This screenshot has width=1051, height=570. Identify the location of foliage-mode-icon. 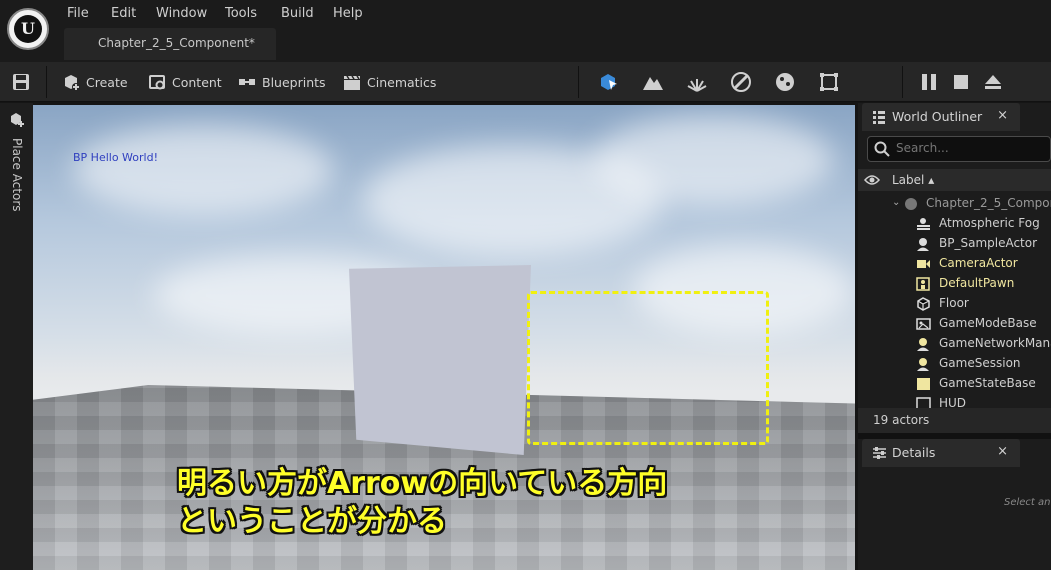
(697, 82).